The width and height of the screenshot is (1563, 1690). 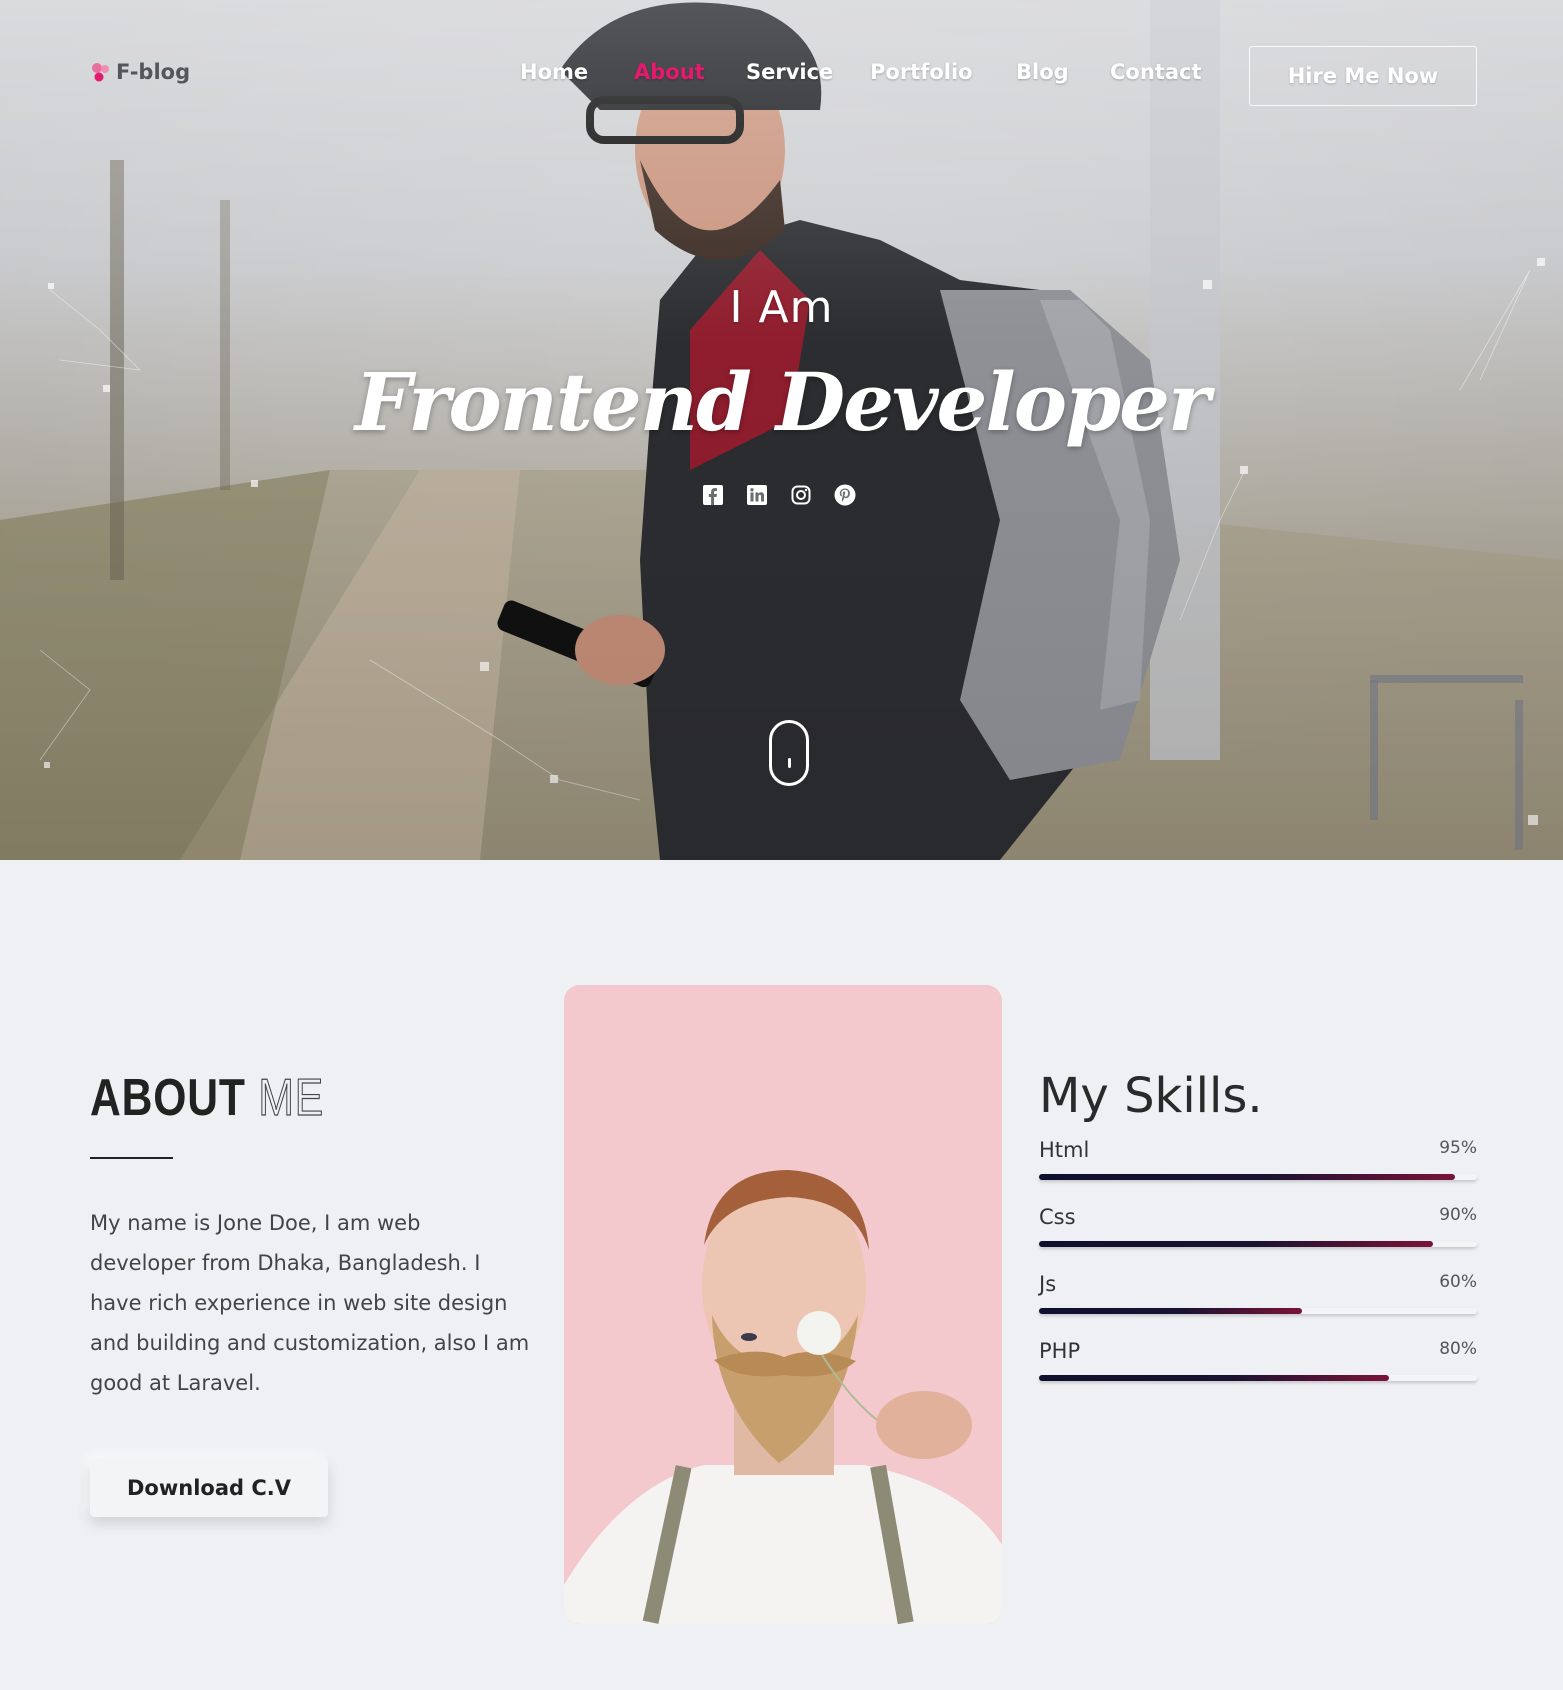 What do you see at coordinates (1048, 1284) in the screenshot?
I see `skill-name: Js` at bounding box center [1048, 1284].